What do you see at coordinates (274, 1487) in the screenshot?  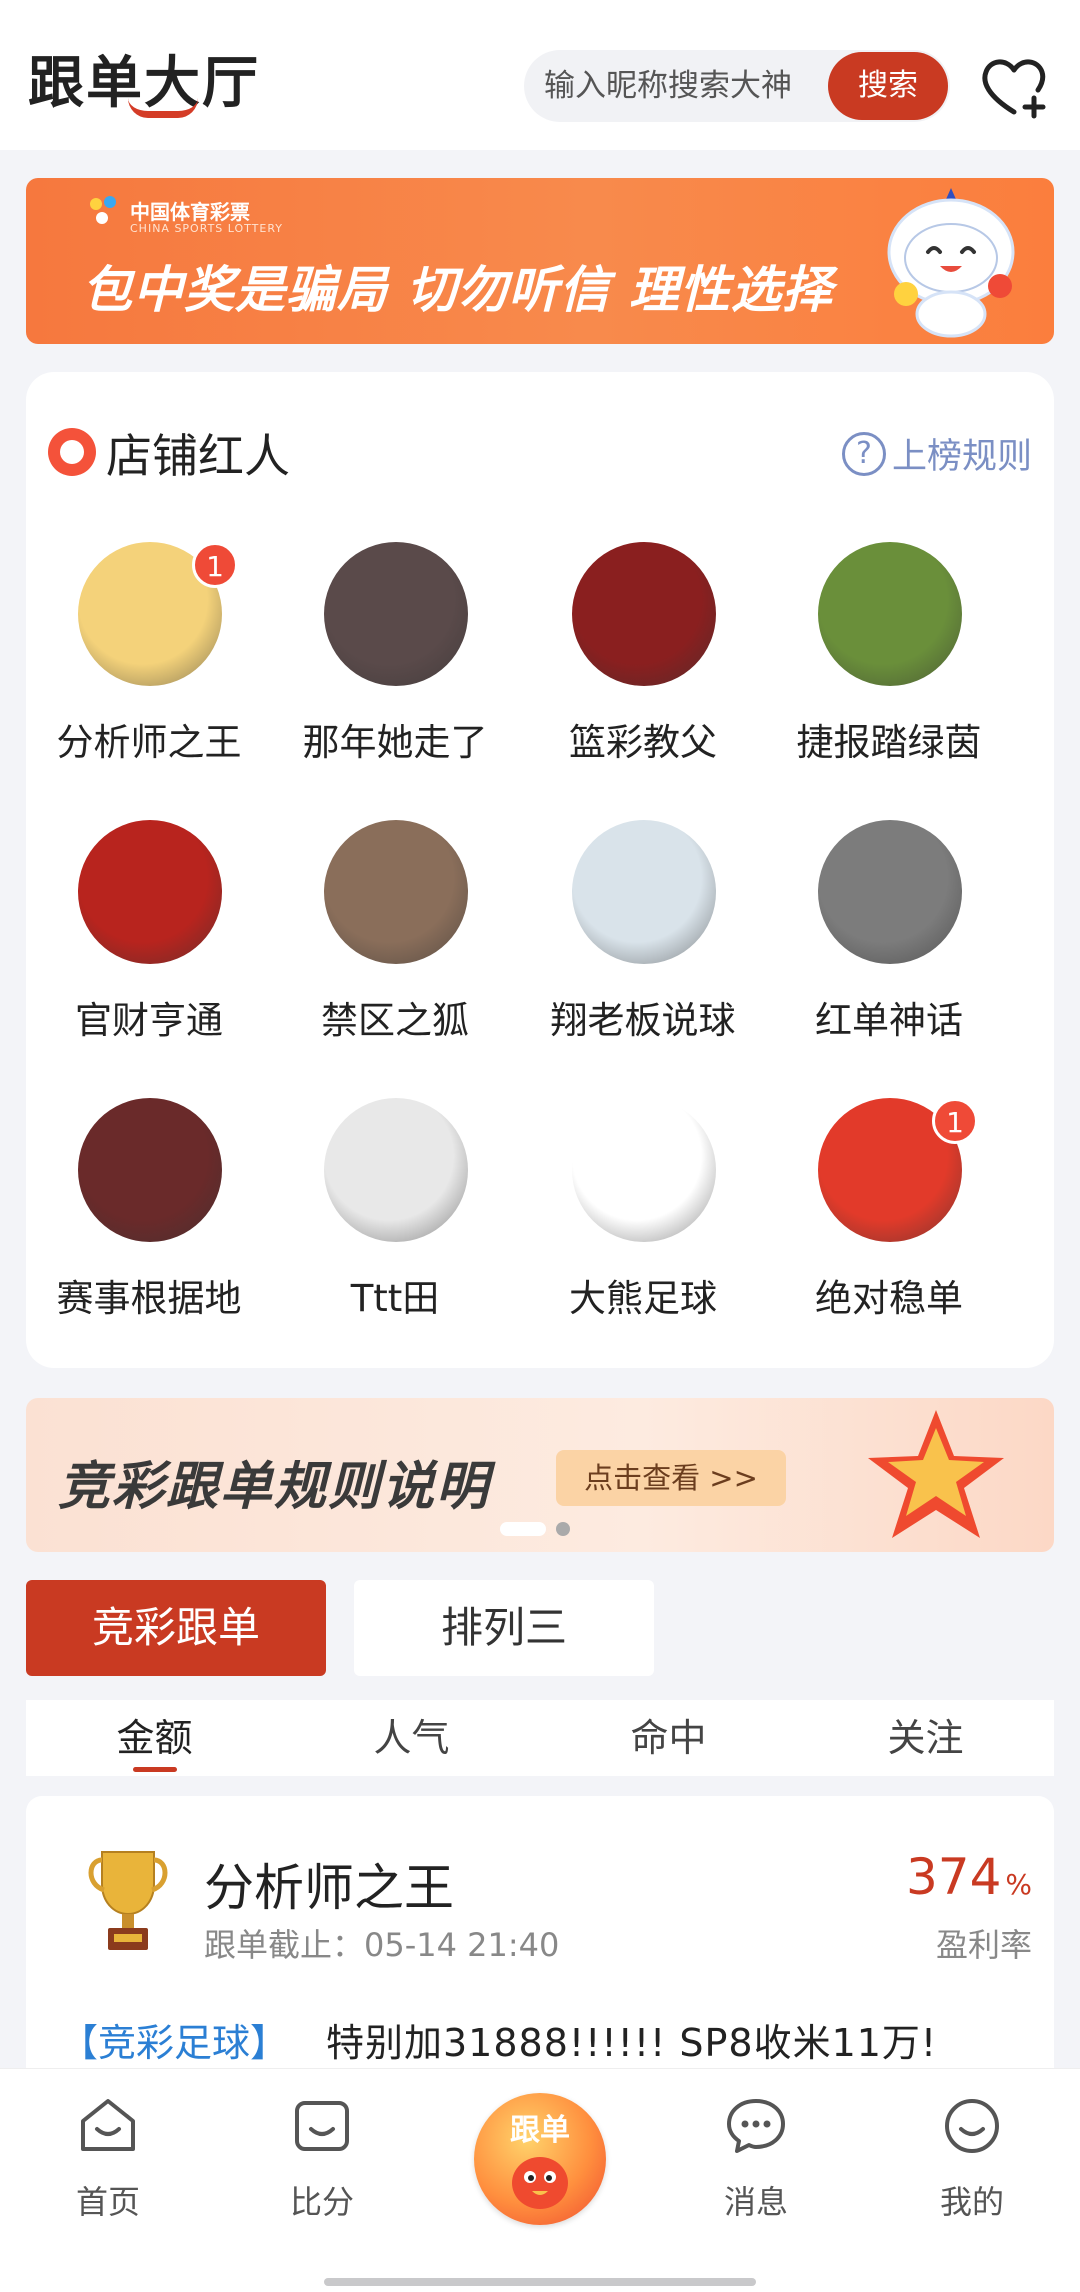 I see `rules-banner-text: 竞彩跟单规则说明` at bounding box center [274, 1487].